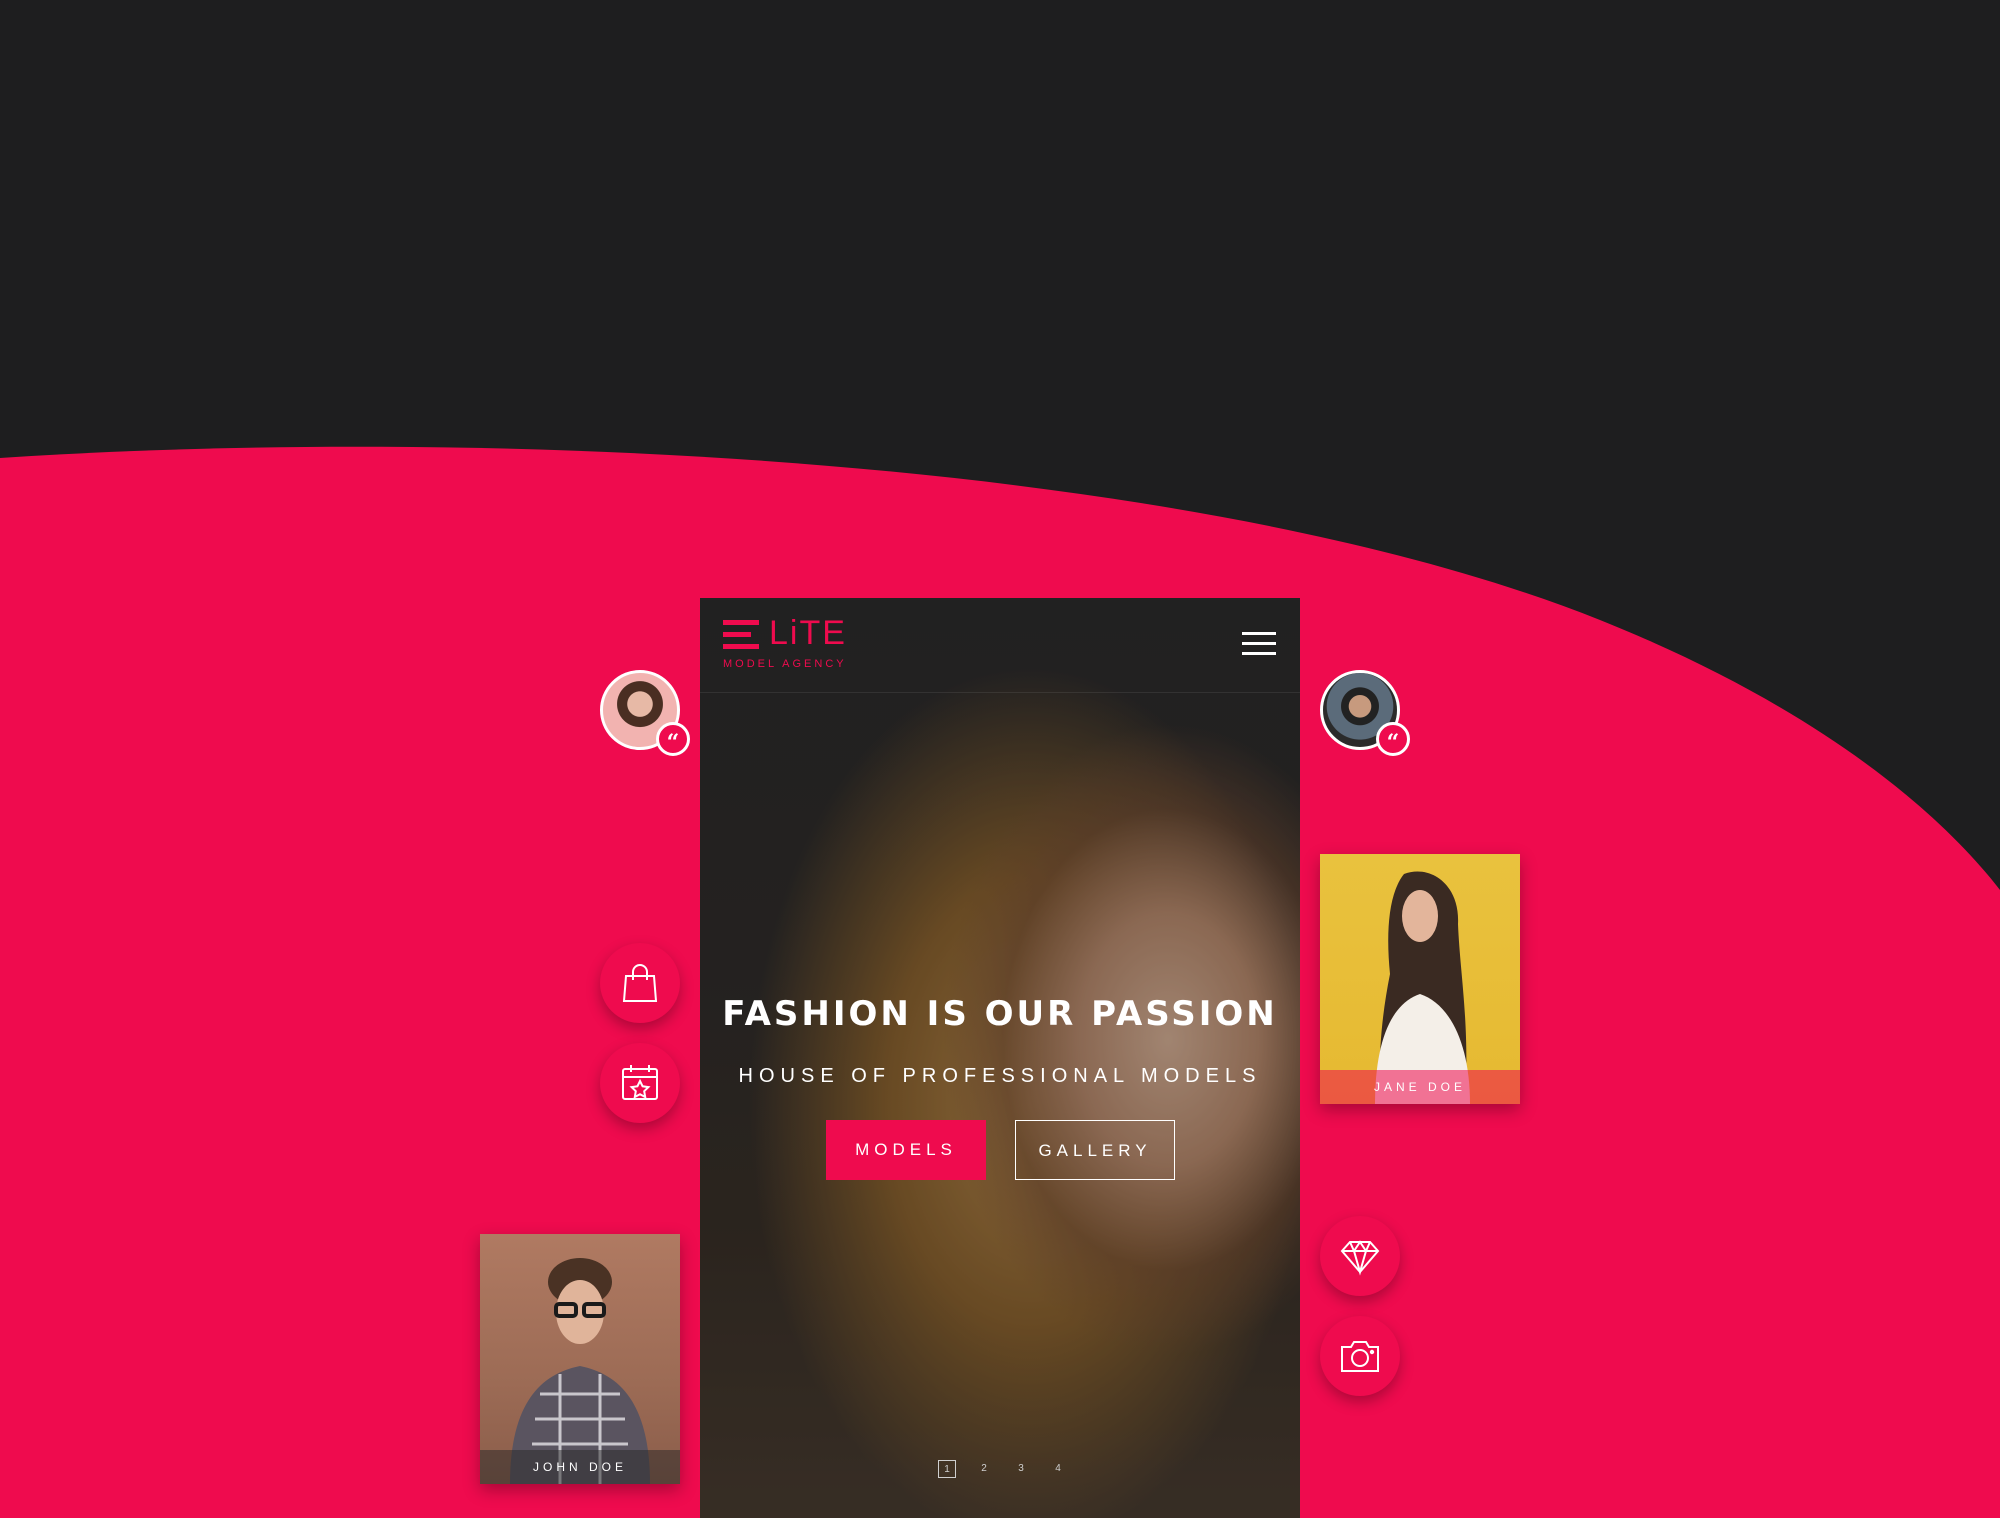 This screenshot has height=1518, width=2000. What do you see at coordinates (808, 633) in the screenshot?
I see `logo-word: LiTE` at bounding box center [808, 633].